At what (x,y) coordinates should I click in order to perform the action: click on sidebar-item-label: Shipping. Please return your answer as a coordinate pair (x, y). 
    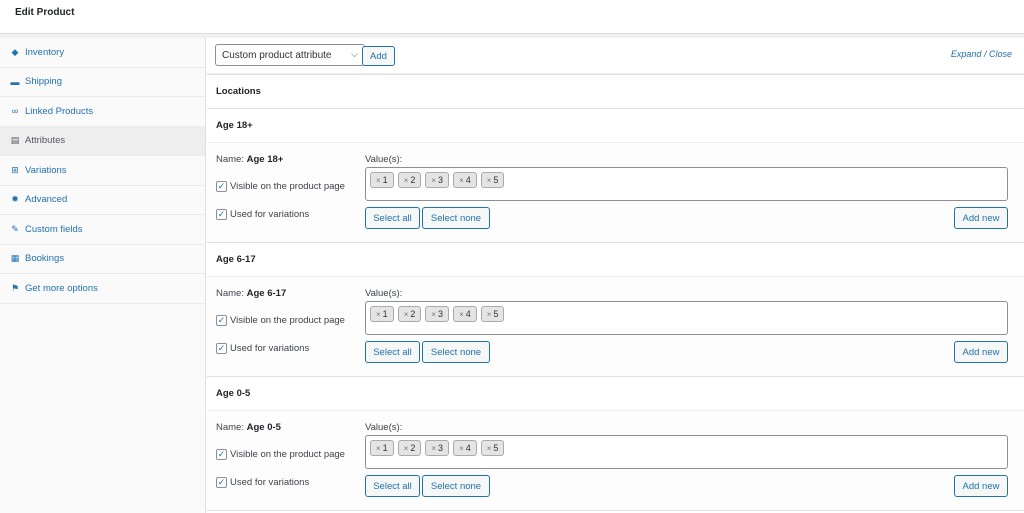
    Looking at the image, I should click on (43, 82).